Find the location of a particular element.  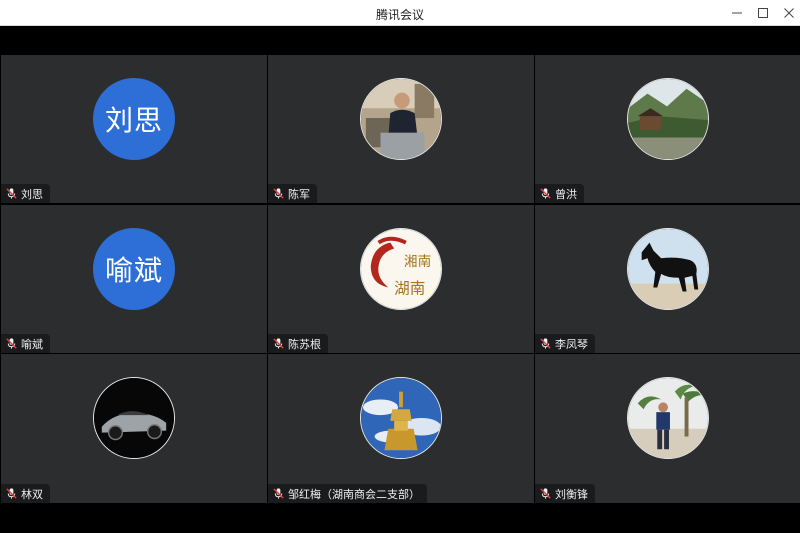

window-title: 腾讯会议 is located at coordinates (399, 15).